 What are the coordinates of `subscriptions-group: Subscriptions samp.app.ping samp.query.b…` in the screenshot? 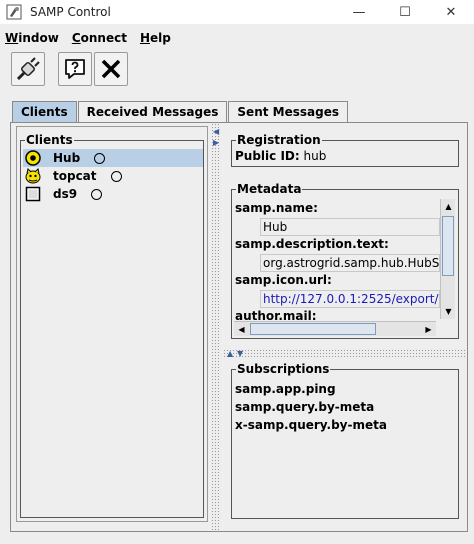 It's located at (345, 440).